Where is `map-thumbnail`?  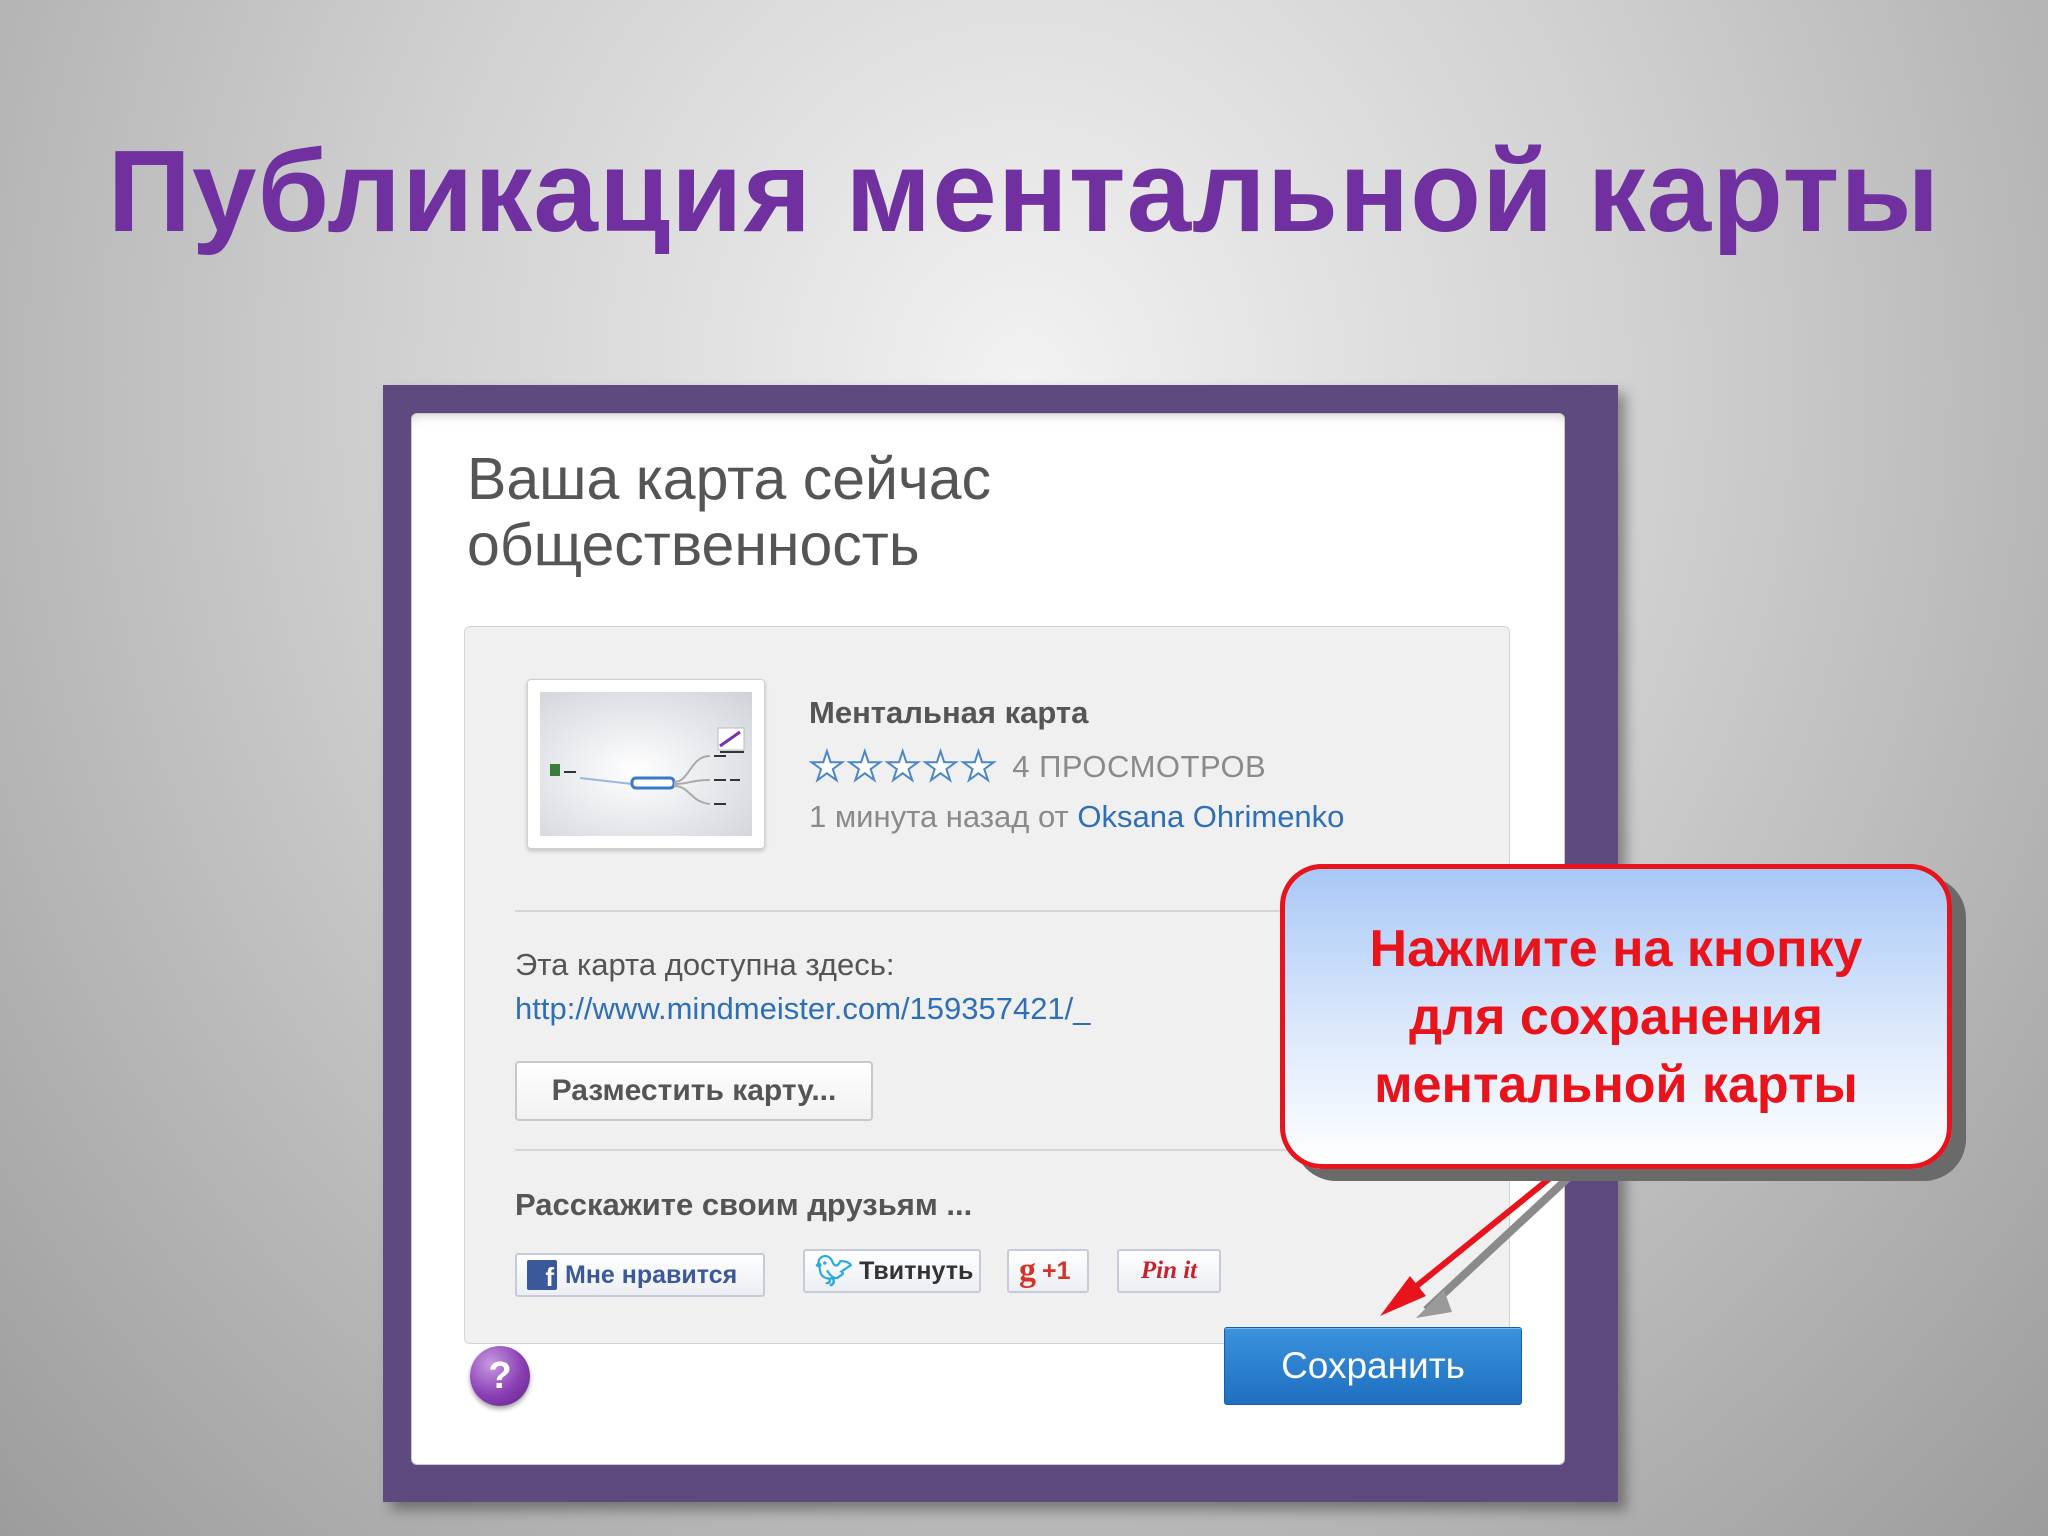 map-thumbnail is located at coordinates (646, 764).